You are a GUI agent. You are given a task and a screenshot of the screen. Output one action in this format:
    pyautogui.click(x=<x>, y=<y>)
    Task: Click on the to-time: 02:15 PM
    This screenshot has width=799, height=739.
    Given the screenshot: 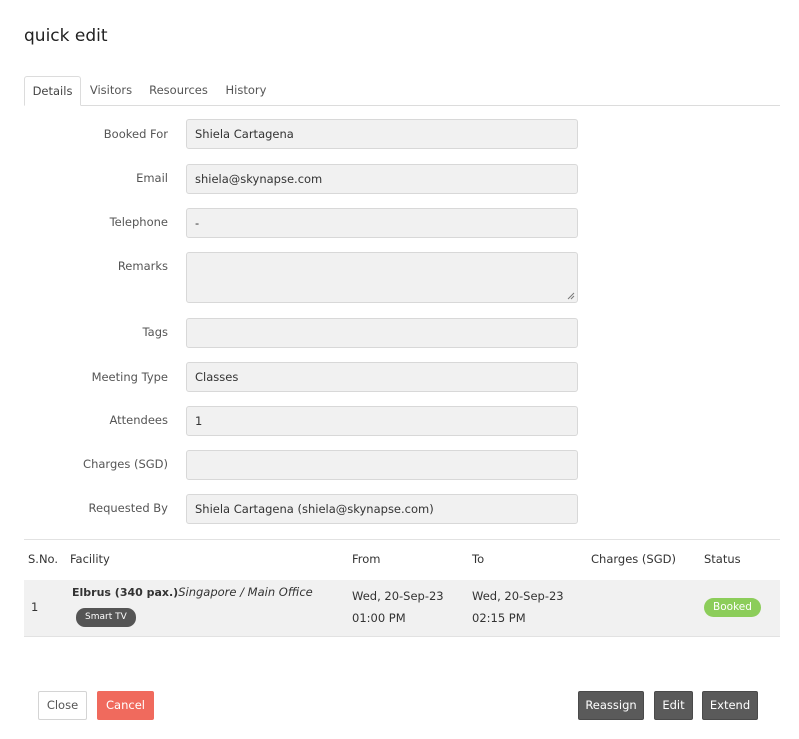 What is the action you would take?
    pyautogui.click(x=499, y=618)
    